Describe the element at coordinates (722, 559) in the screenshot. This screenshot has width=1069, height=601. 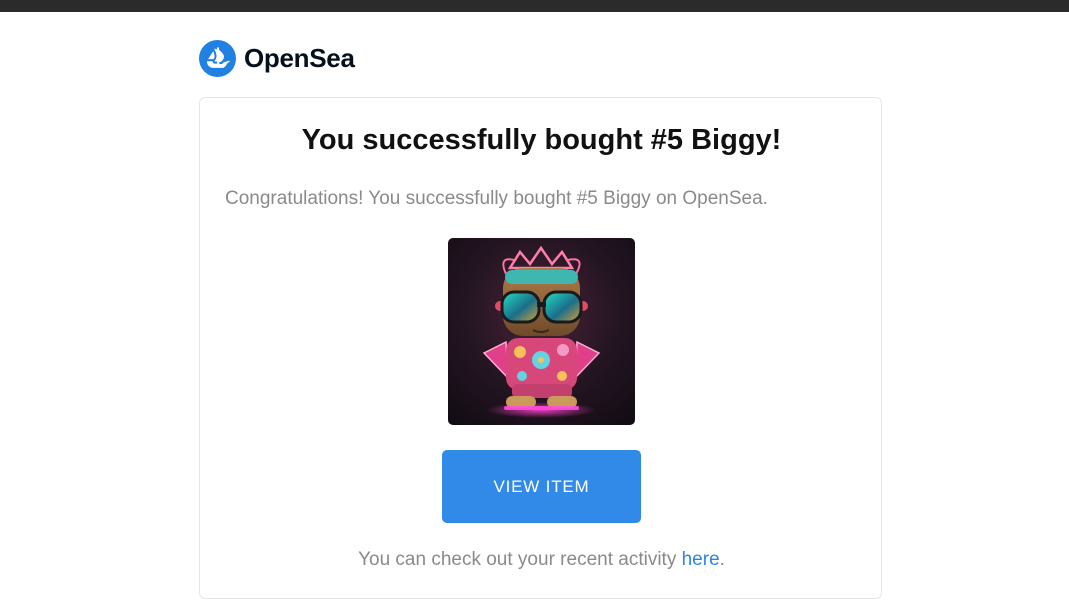
I see `footer-text-suffix: .` at that location.